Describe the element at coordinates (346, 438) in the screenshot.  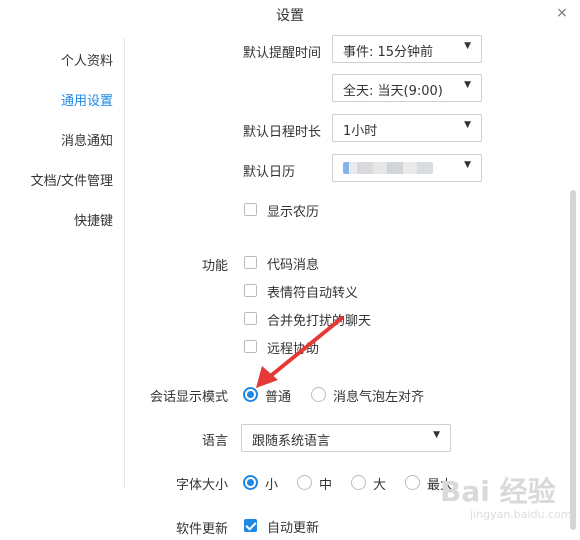
I see `language-select: 跟随系统语言 ▼` at that location.